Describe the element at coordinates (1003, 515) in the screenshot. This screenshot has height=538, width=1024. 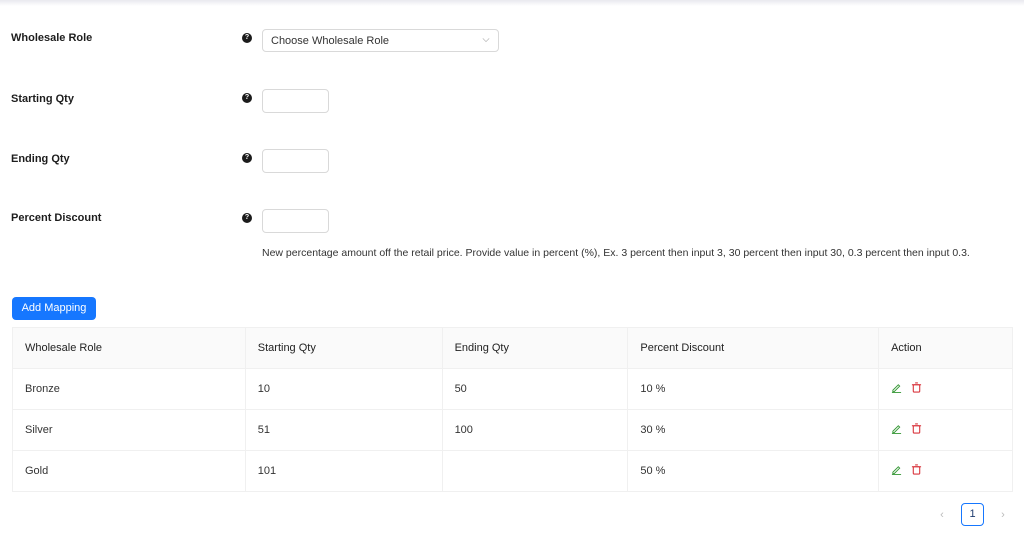
I see `chevron-right-icon: ›` at that location.